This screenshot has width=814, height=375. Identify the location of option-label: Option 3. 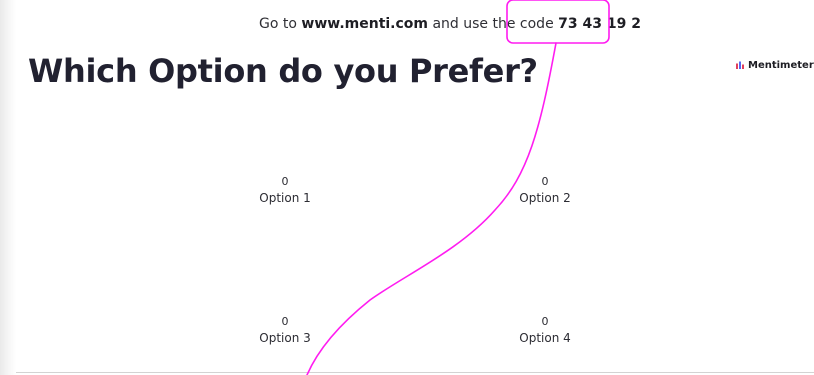
(285, 338).